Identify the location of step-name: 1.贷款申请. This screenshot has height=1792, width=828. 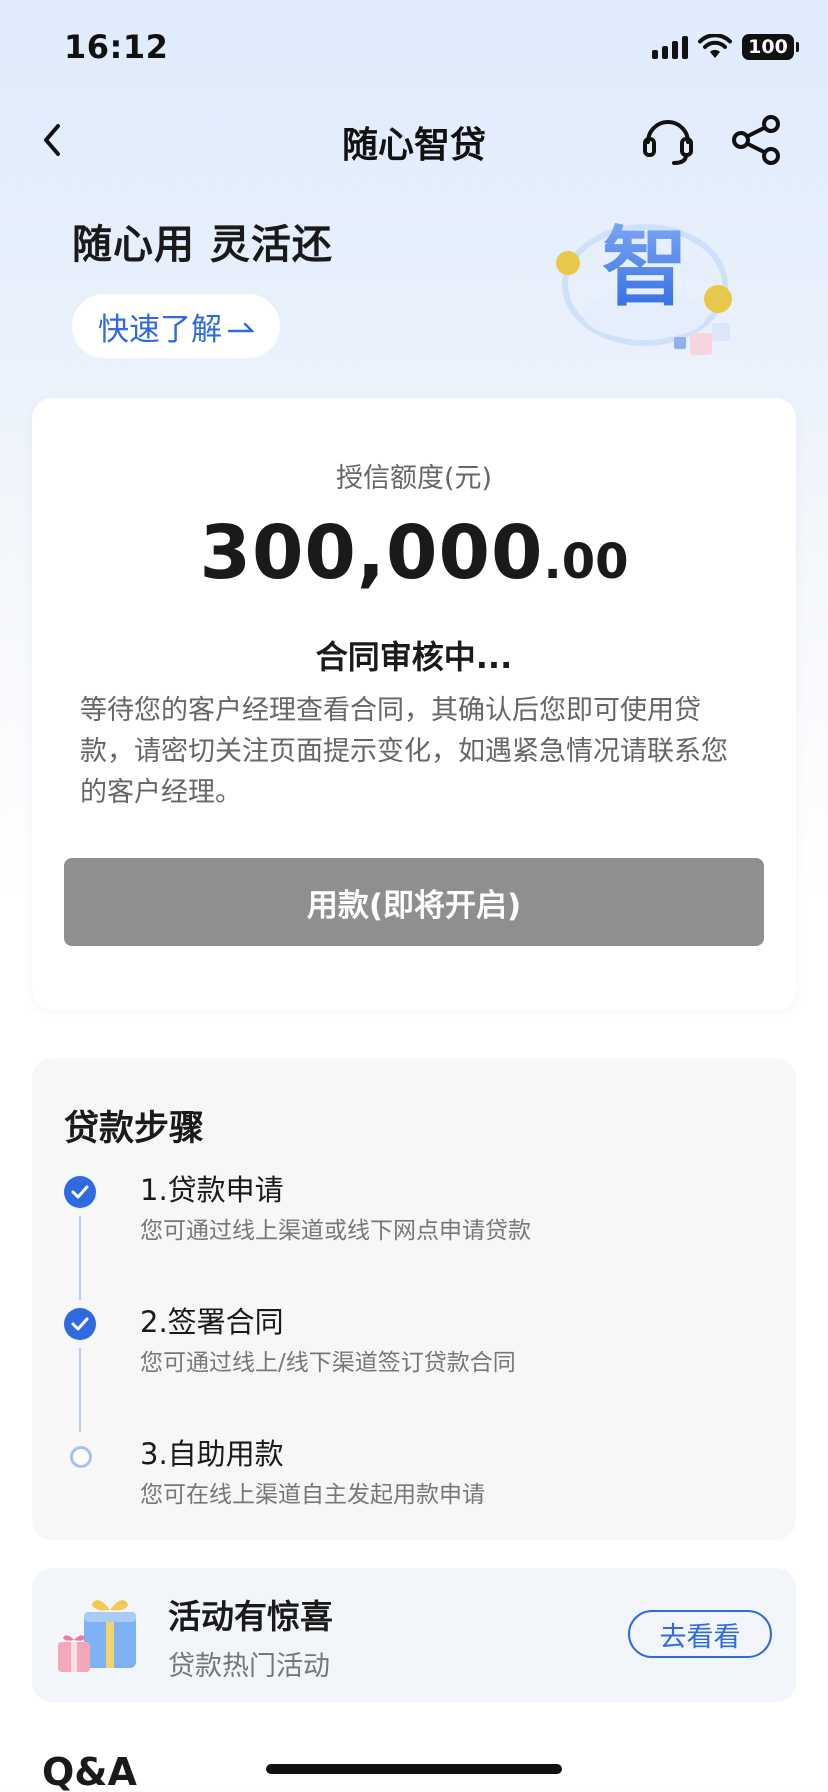
(212, 1190).